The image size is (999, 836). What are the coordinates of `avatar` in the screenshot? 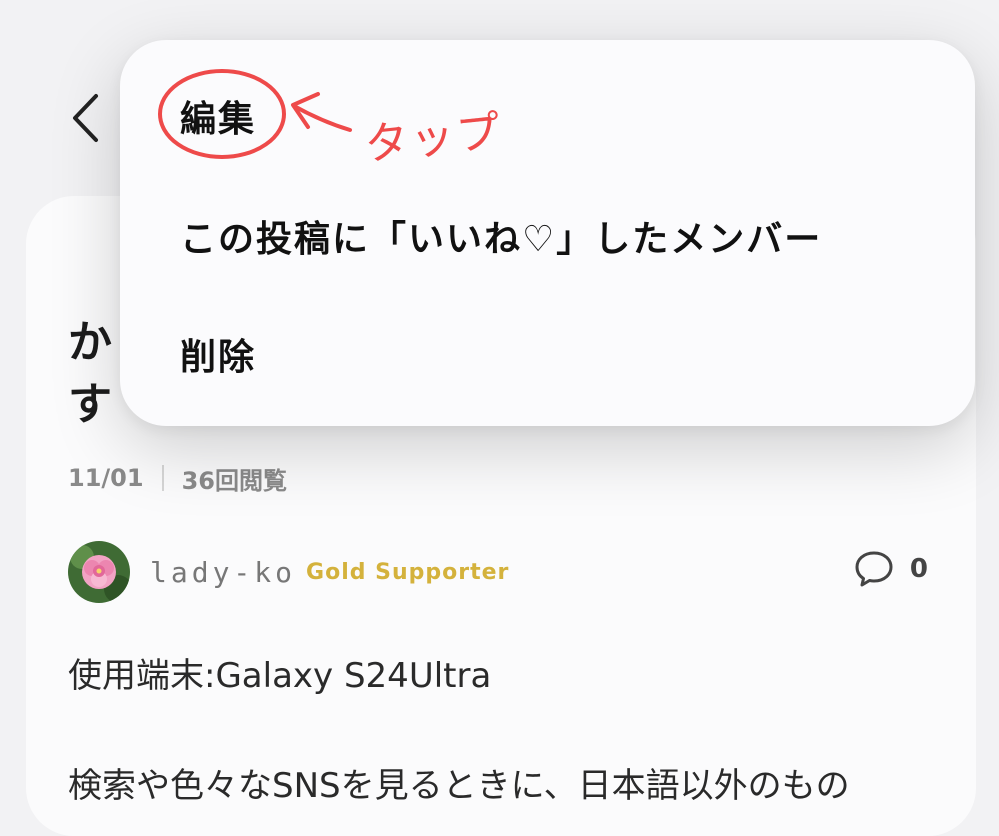 It's located at (99, 572).